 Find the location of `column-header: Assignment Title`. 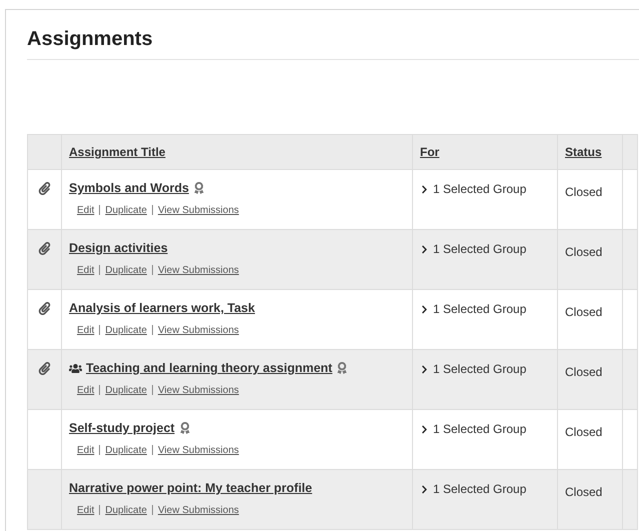

column-header: Assignment Title is located at coordinates (117, 152).